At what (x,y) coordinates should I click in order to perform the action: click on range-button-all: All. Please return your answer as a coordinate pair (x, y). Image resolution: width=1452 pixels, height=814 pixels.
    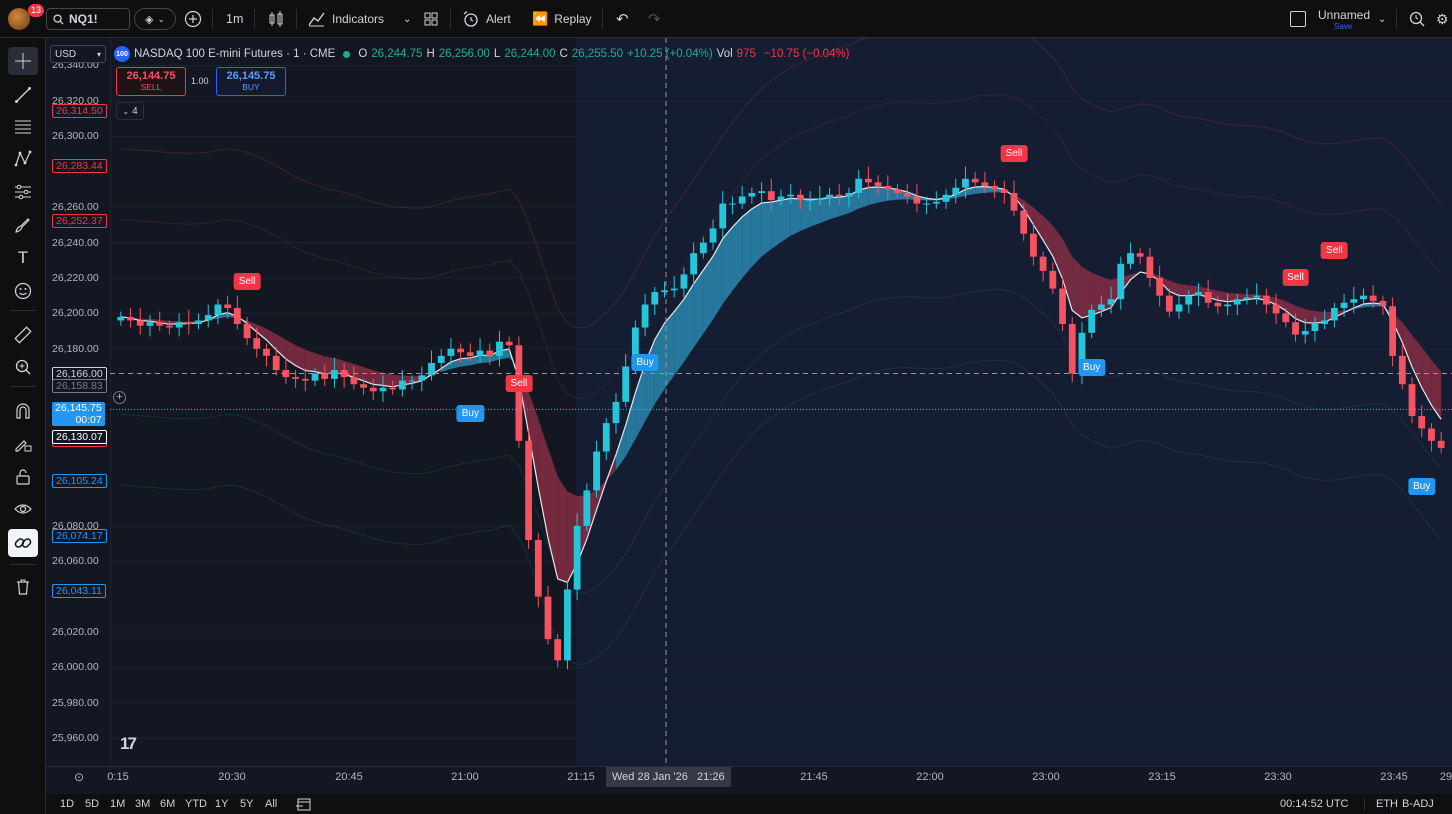
    Looking at the image, I should click on (271, 804).